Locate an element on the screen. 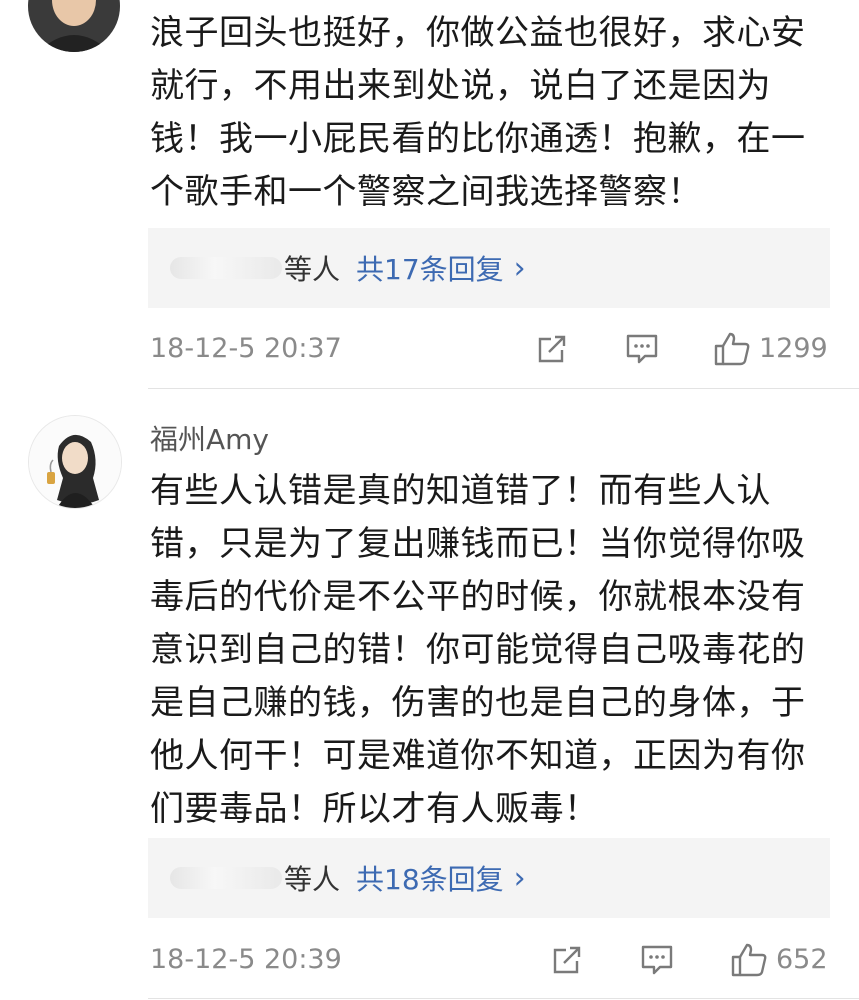 Image resolution: width=859 pixels, height=1000 pixels. reply-count-link: 共18条回复 is located at coordinates (430, 878).